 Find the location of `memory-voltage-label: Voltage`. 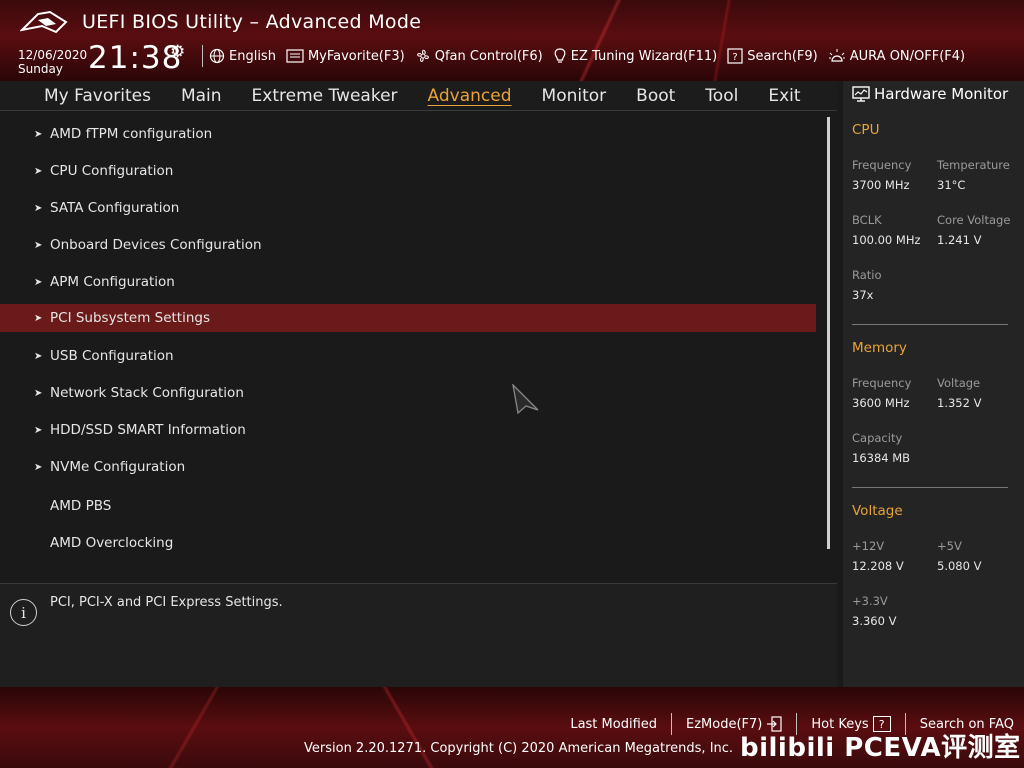

memory-voltage-label: Voltage is located at coordinates (959, 383).